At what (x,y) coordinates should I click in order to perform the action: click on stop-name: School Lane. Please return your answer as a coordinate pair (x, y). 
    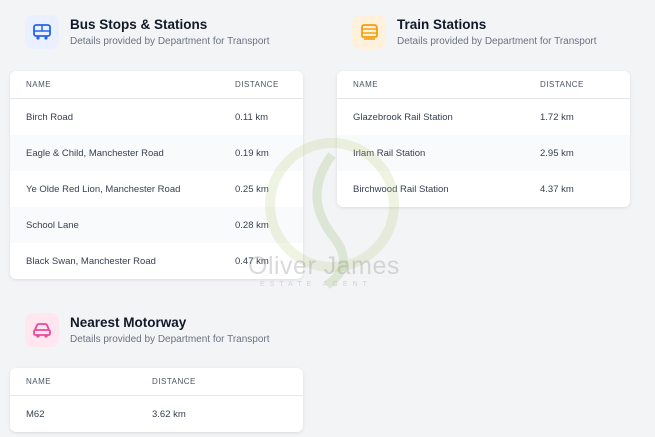
    Looking at the image, I should click on (52, 225).